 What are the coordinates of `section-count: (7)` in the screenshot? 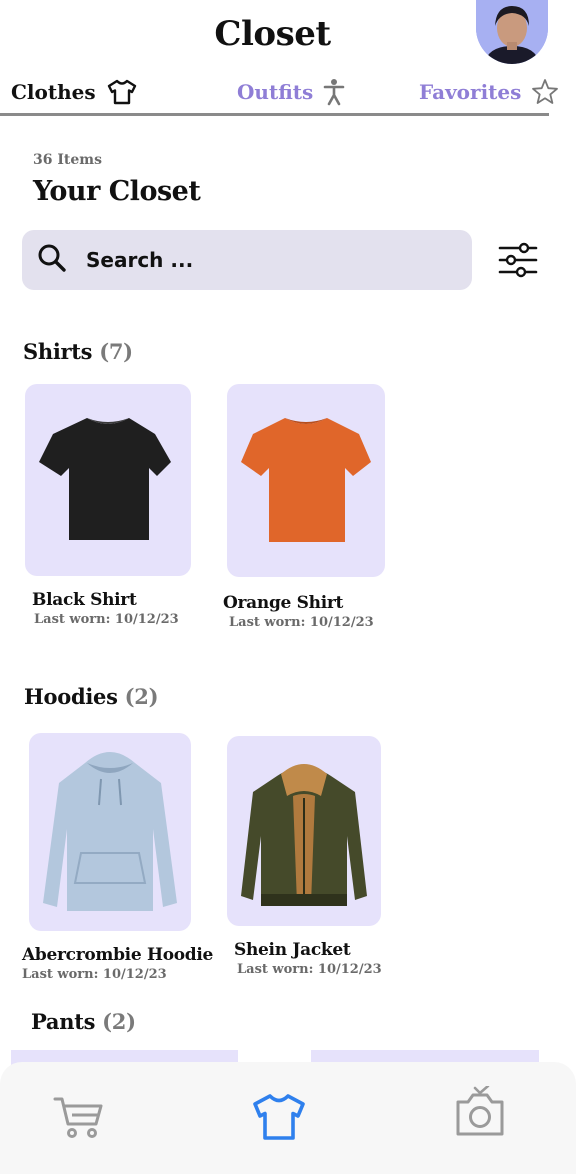 It's located at (116, 351).